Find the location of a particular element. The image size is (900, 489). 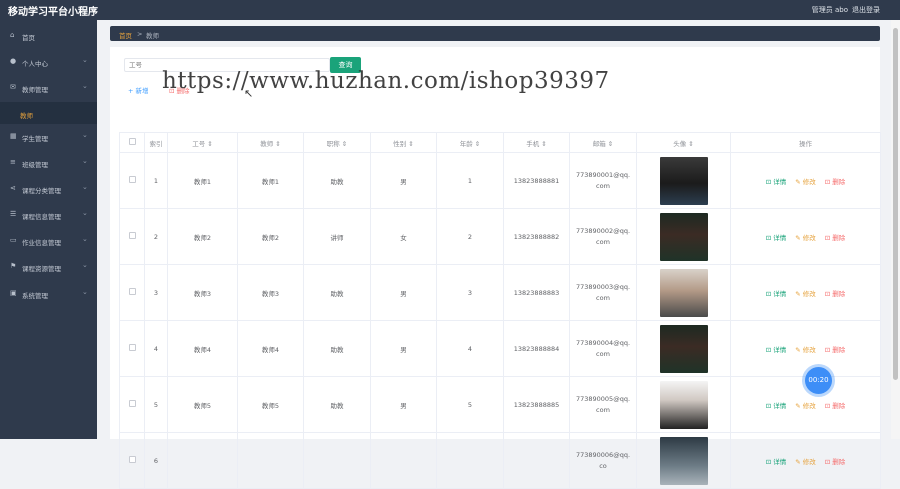

mail-icon: ✉ is located at coordinates (13, 87).